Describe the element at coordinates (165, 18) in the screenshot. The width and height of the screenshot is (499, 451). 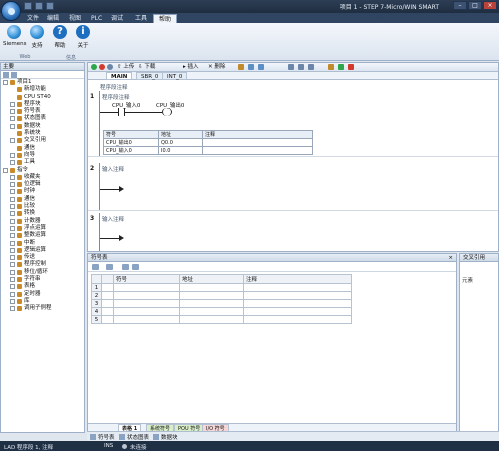
I see `menu-help: 帮助` at that location.